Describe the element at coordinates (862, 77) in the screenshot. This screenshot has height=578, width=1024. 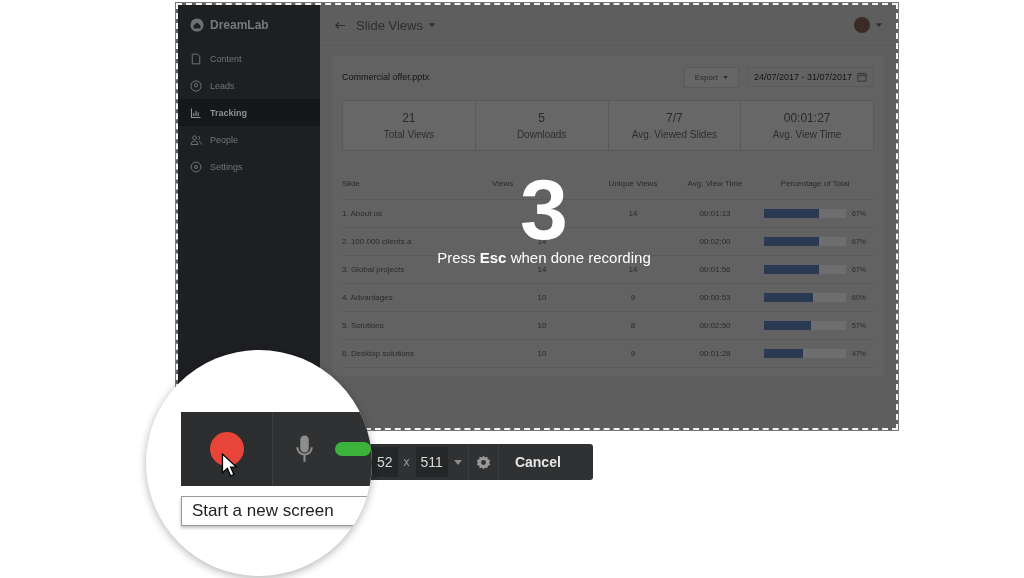
I see `calendar-icon` at that location.